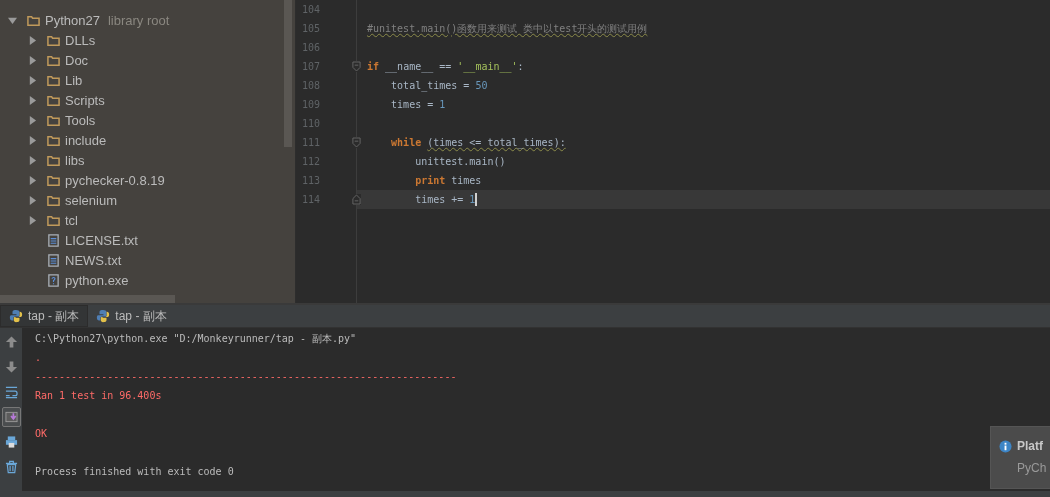  What do you see at coordinates (38, 358) in the screenshot?
I see `console-line: .` at bounding box center [38, 358].